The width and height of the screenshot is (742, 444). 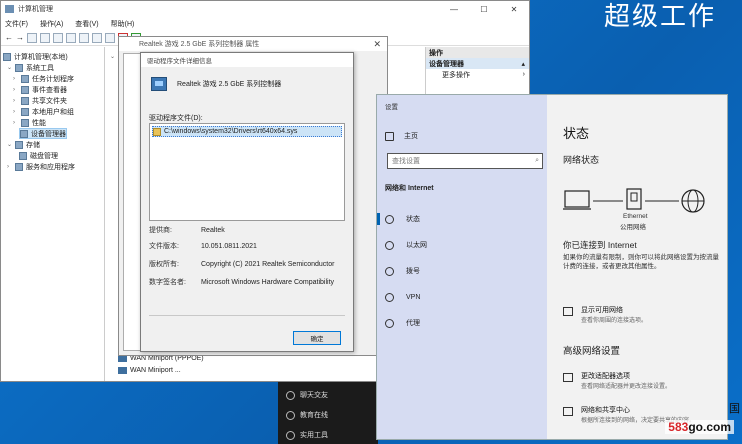 I want to click on proxy-icon, so click(x=389, y=323).